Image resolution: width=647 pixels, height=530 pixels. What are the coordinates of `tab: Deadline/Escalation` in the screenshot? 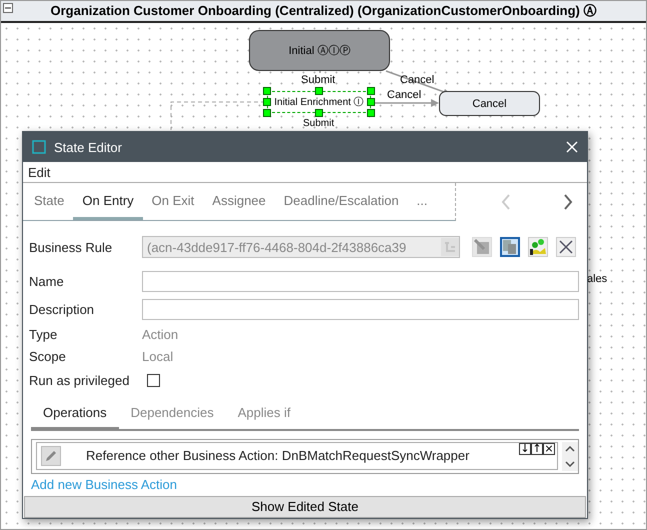 It's located at (341, 201).